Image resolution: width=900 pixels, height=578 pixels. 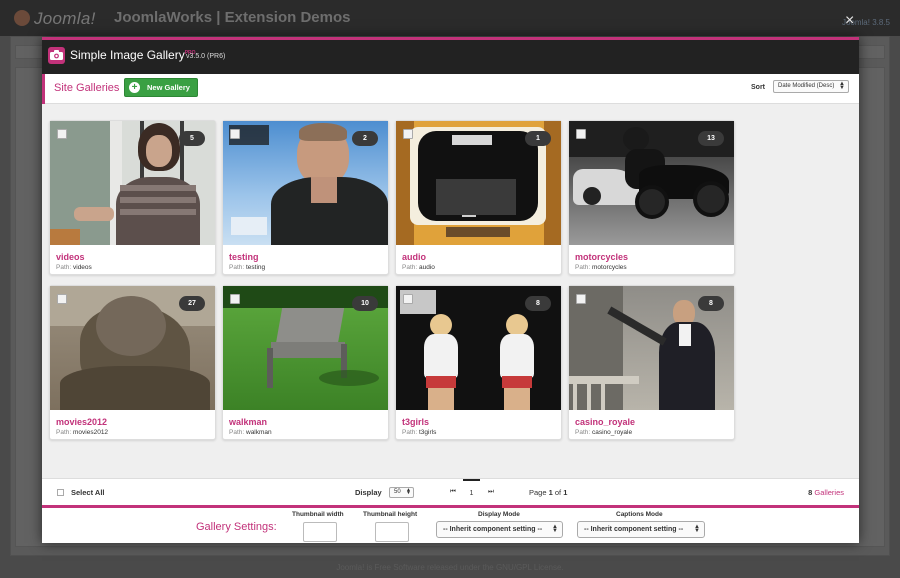 What do you see at coordinates (236, 527) in the screenshot?
I see `settings-title: Gallery Settings:` at bounding box center [236, 527].